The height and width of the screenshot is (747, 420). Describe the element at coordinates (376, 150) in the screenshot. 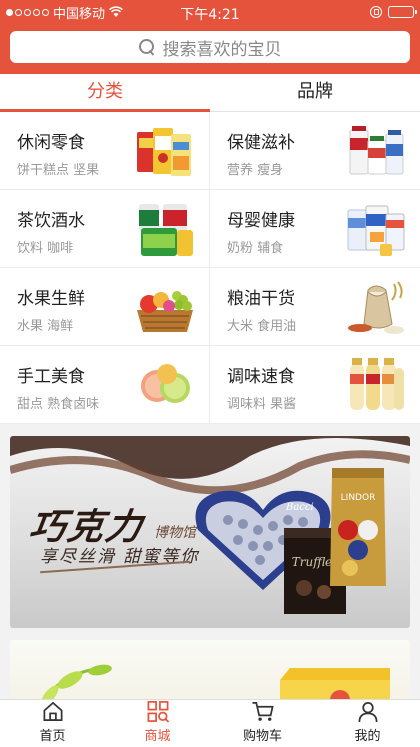

I see `health-supplements-image` at that location.